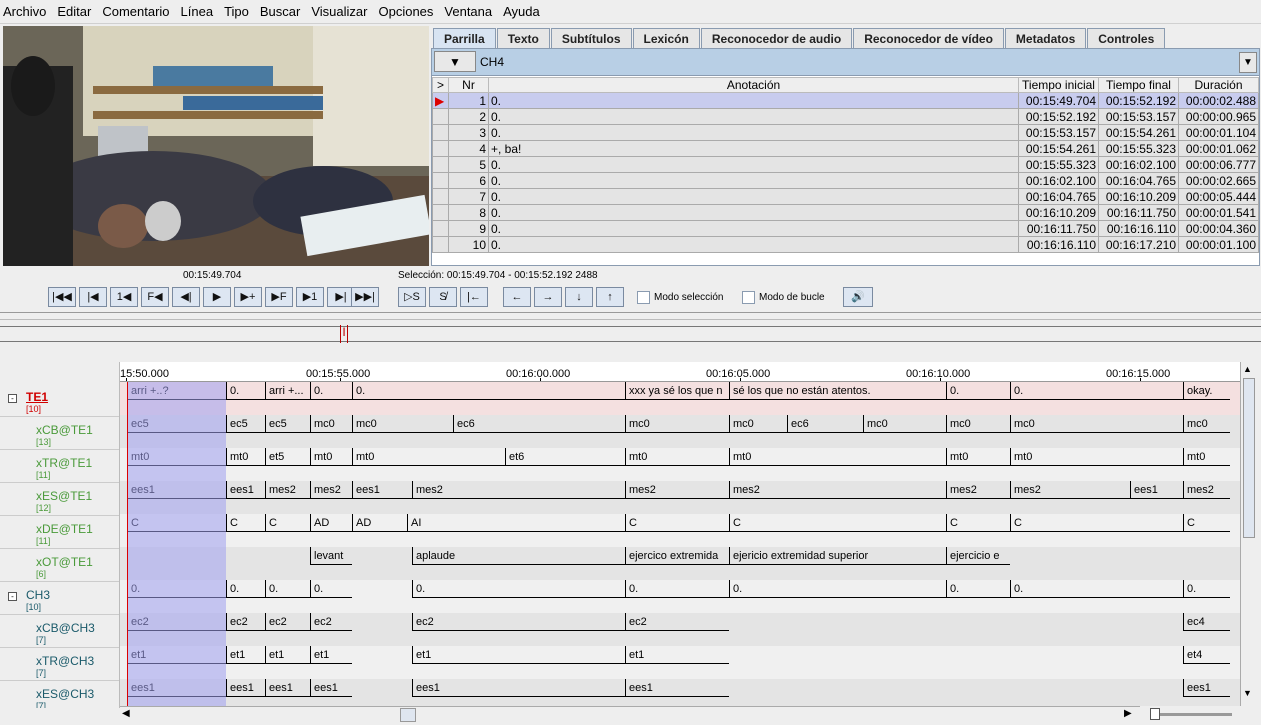 Image resolution: width=1261 pixels, height=725 pixels. Describe the element at coordinates (412, 297) in the screenshot. I see `play-selection-button: ▷S` at that location.